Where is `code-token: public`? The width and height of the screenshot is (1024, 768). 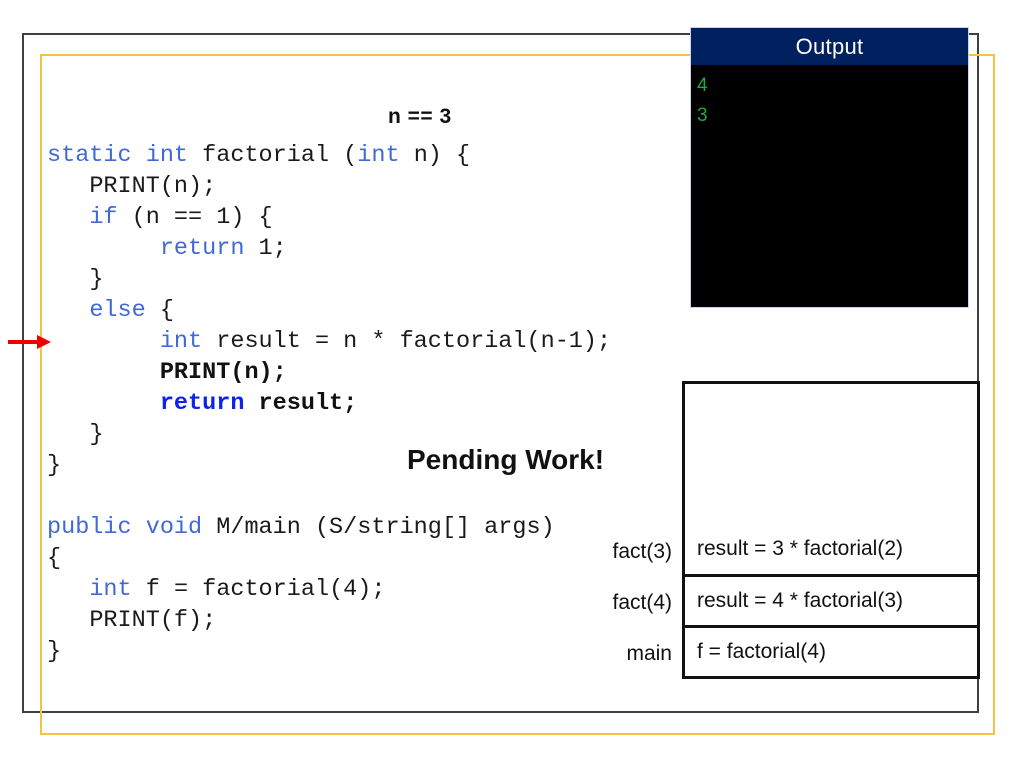
code-token: public is located at coordinates (96, 527).